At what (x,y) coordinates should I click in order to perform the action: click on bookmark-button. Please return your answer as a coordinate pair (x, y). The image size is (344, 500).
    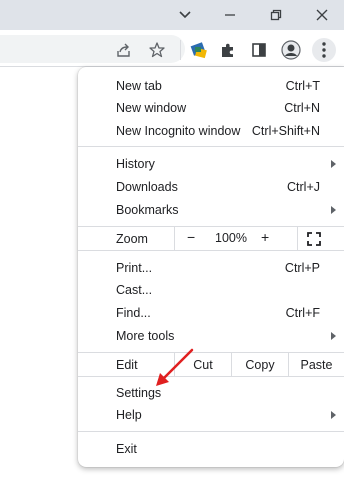
    Looking at the image, I should click on (157, 50).